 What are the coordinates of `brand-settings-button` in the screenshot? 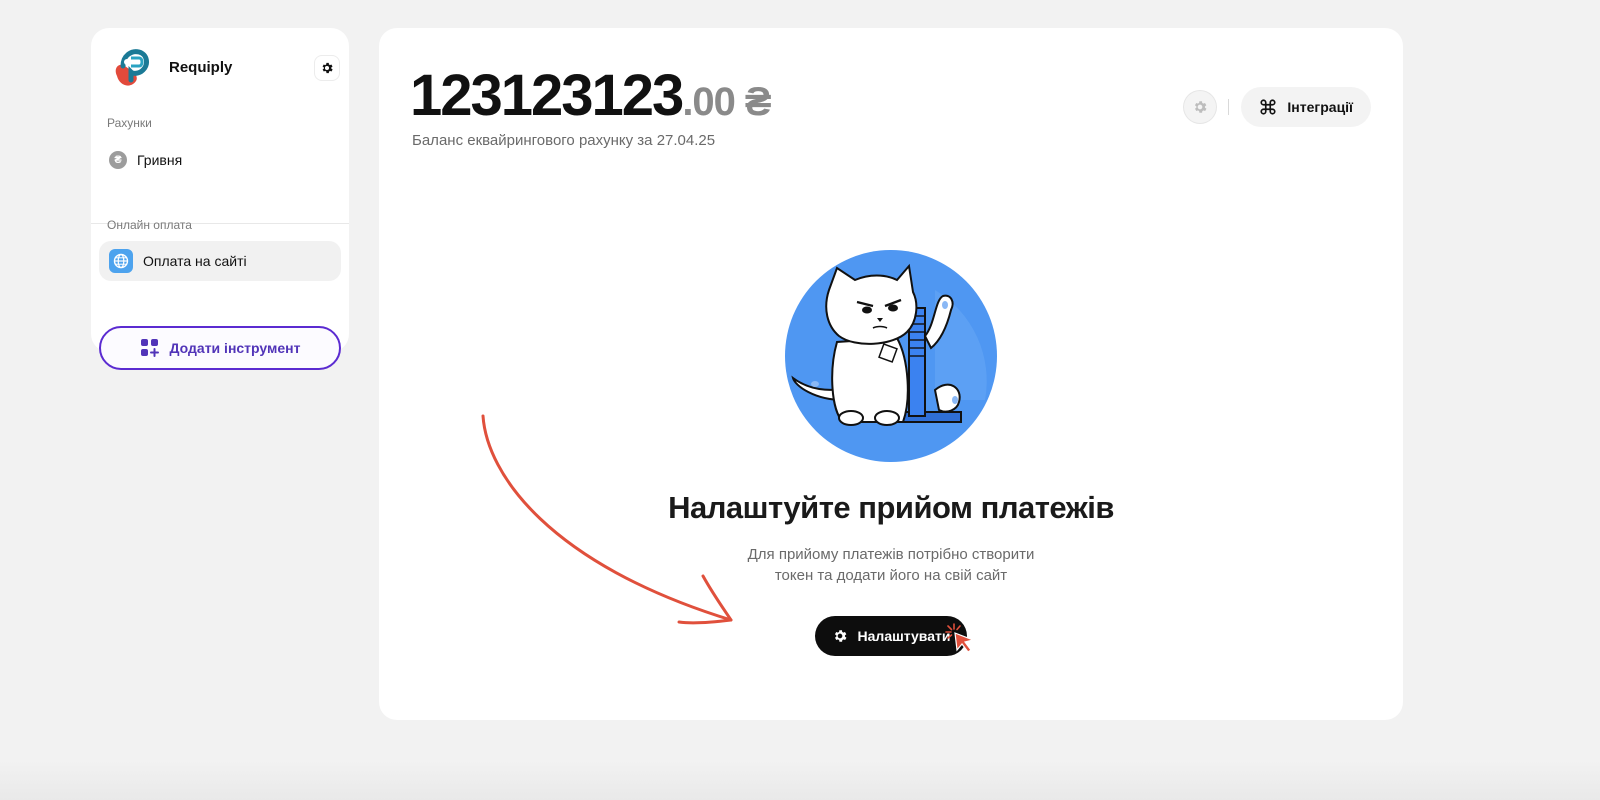 It's located at (327, 68).